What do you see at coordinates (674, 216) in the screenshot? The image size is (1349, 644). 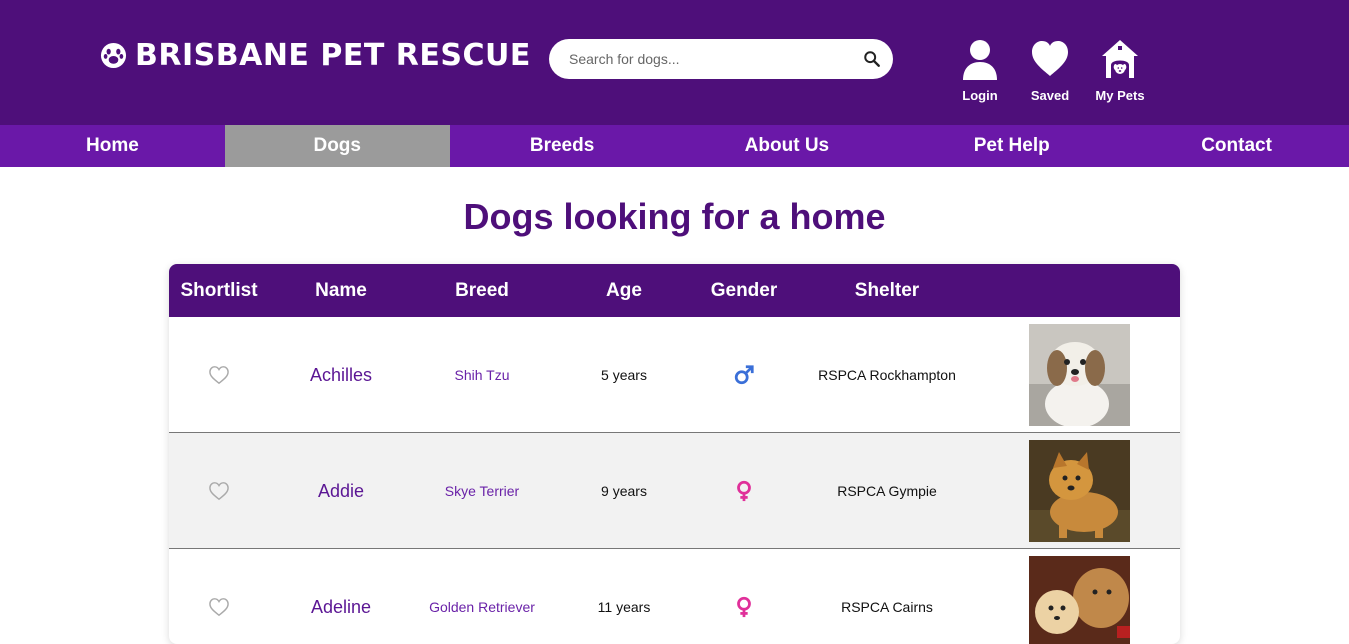 I see `page-title: Dogs looking for a home` at bounding box center [674, 216].